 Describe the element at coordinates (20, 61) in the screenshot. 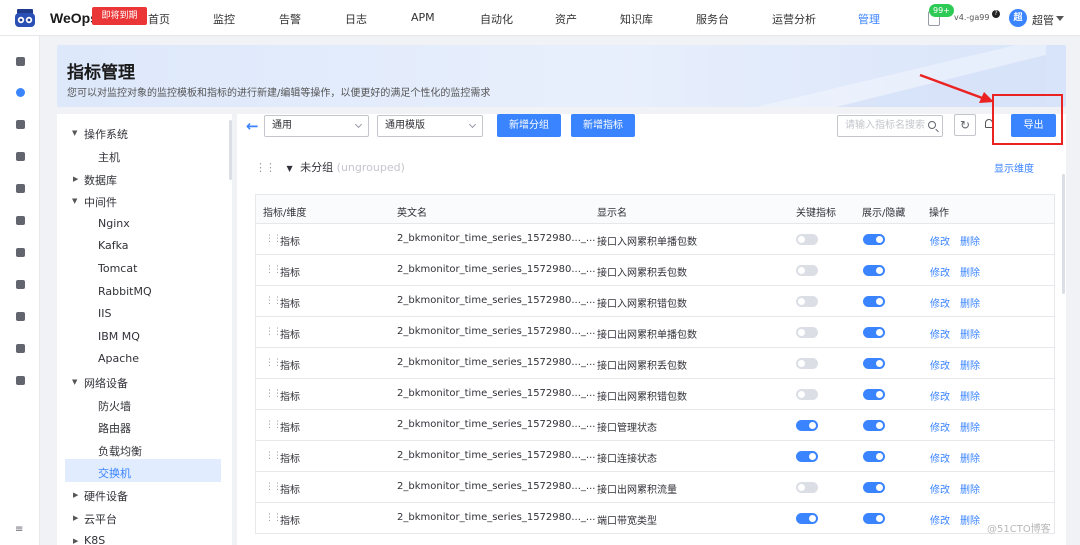

I see `rail-overview-icon` at that location.